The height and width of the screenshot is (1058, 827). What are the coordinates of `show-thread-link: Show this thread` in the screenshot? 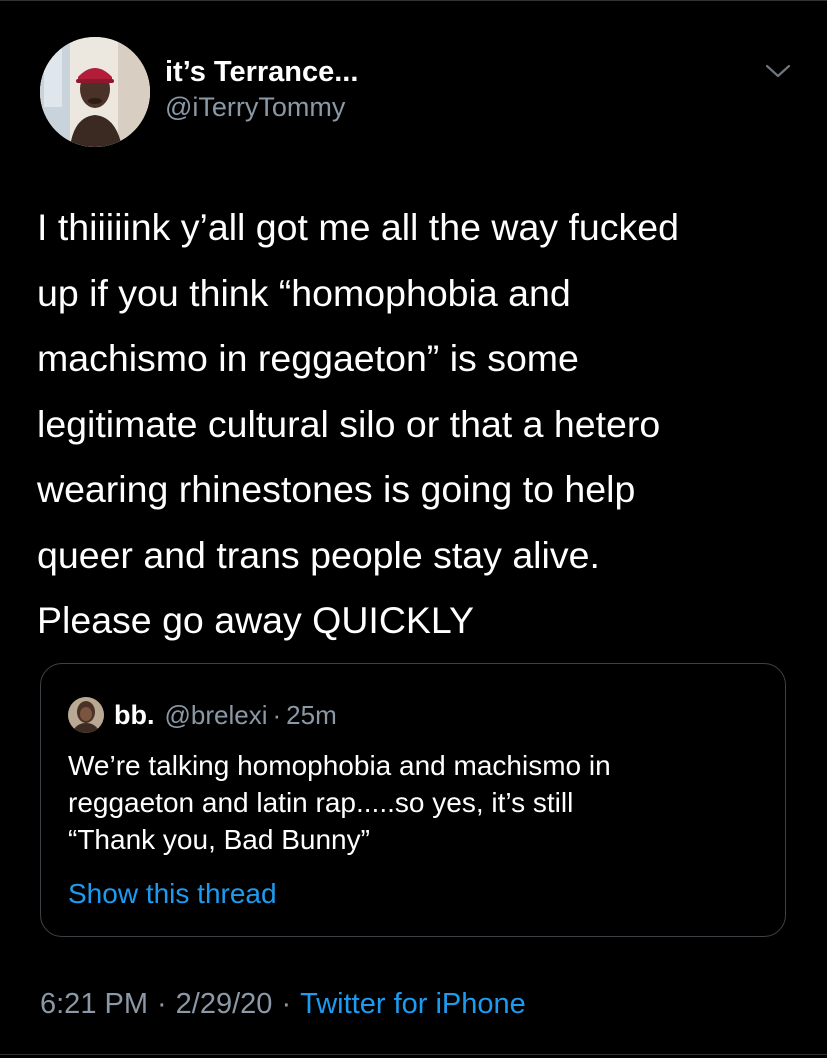 It's located at (172, 894).